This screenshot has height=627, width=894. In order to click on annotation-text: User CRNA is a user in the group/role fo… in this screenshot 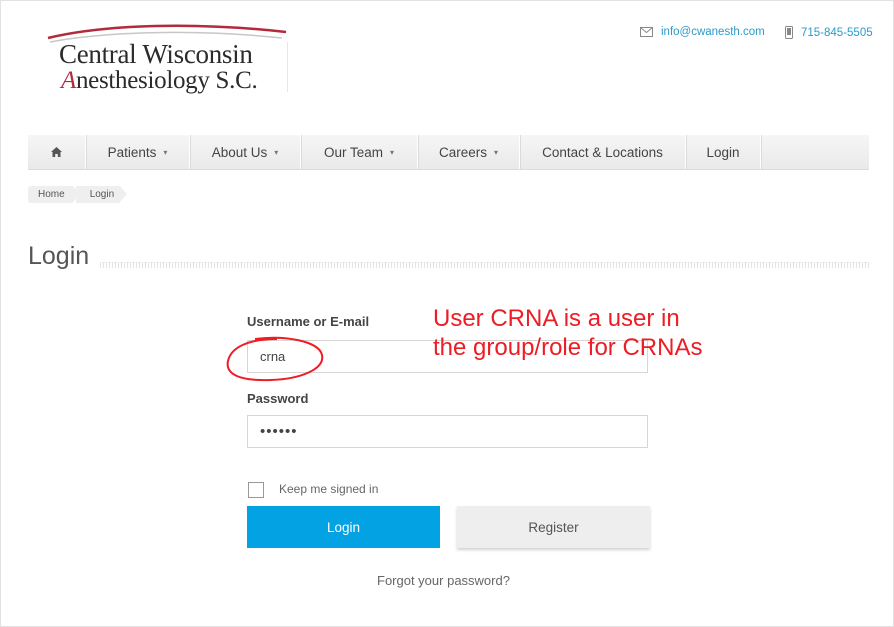, I will do `click(567, 333)`.